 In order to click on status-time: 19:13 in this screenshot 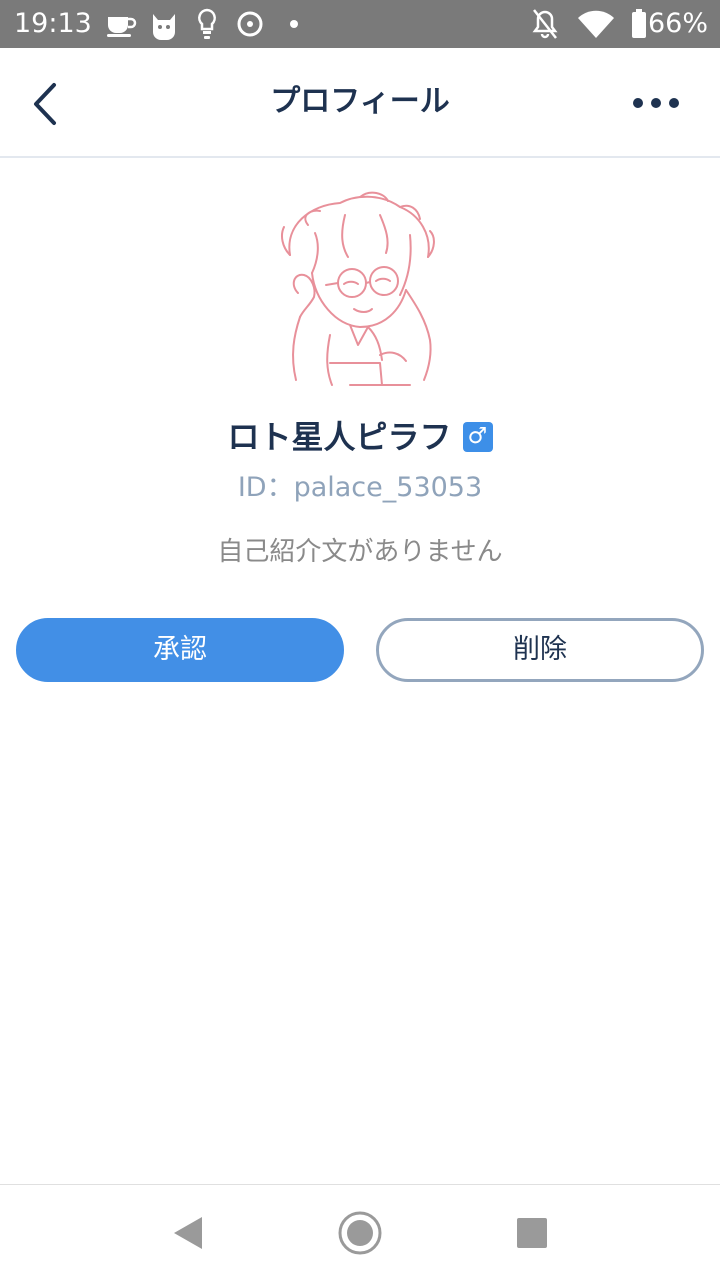, I will do `click(53, 23)`.